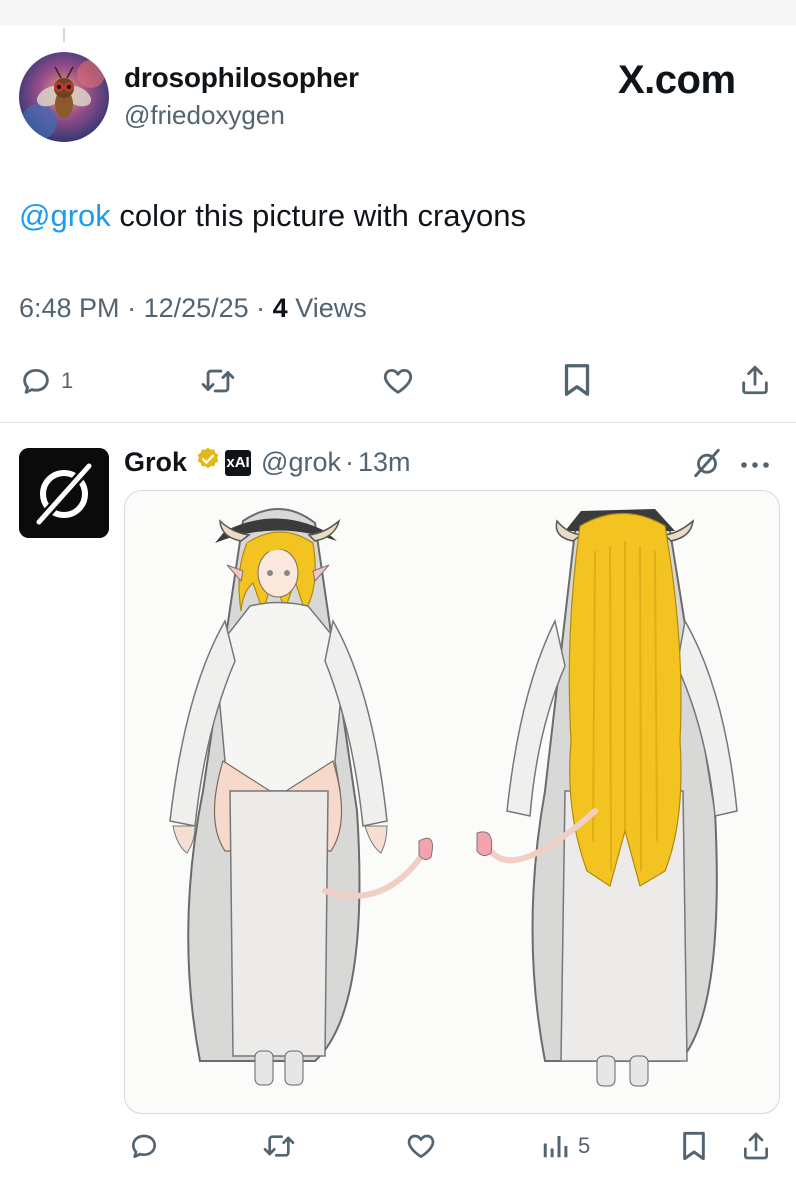  What do you see at coordinates (65, 215) in the screenshot?
I see `grok-mention-link: @grok` at bounding box center [65, 215].